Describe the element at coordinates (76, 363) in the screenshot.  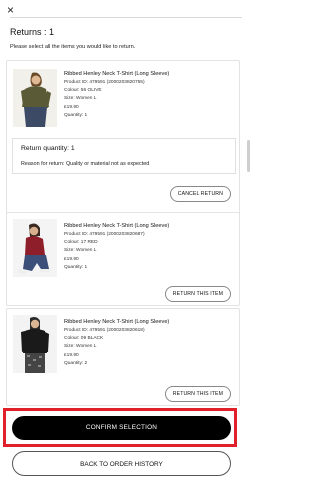
I see `product-quantity: Quantity: 2` at that location.